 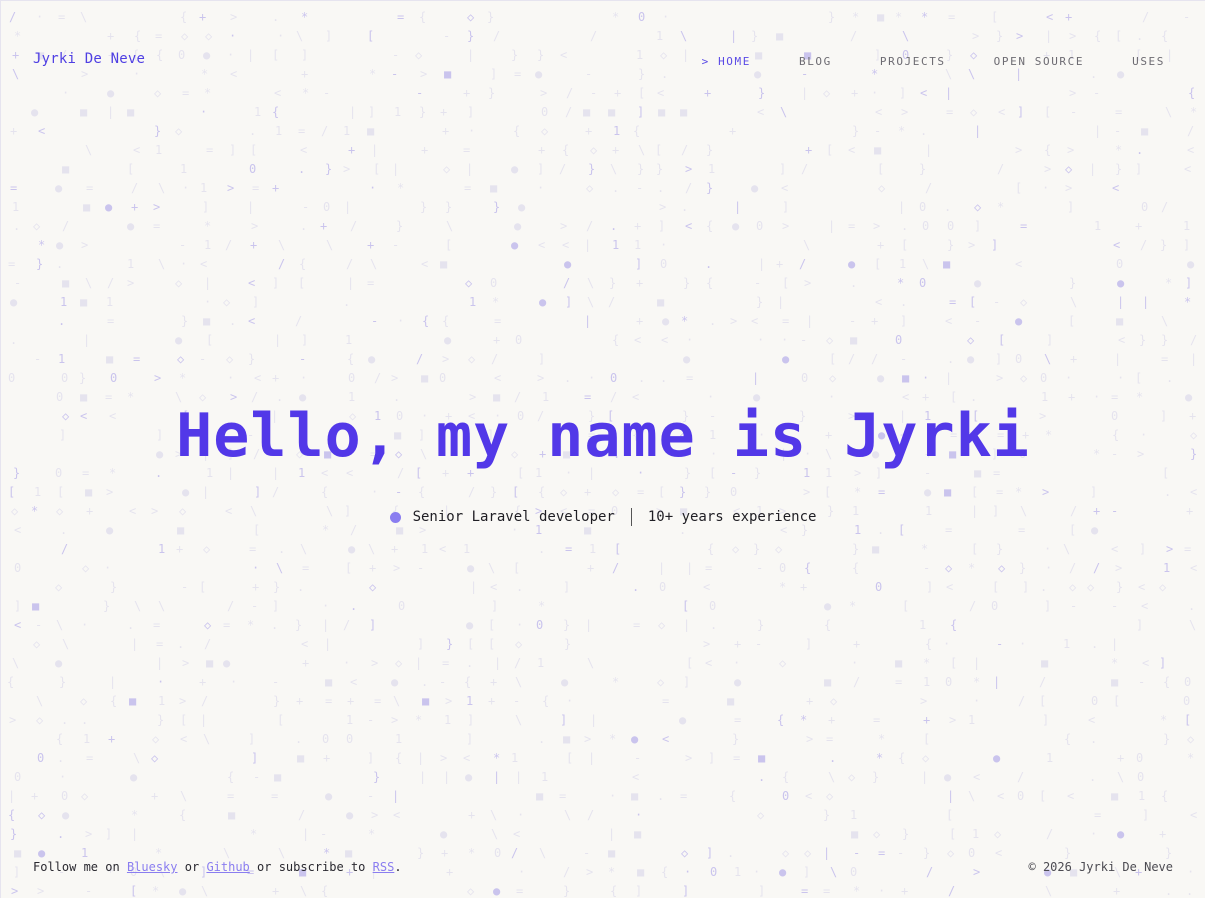 What do you see at coordinates (726, 61) in the screenshot?
I see `nav-home: > HOME` at bounding box center [726, 61].